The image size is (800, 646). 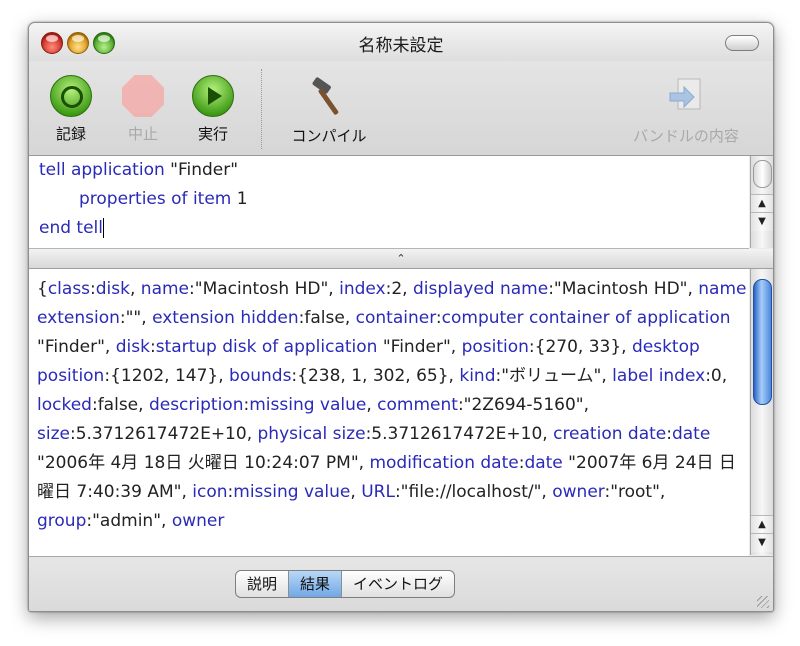 I want to click on result-keyword: container, so click(x=395, y=318).